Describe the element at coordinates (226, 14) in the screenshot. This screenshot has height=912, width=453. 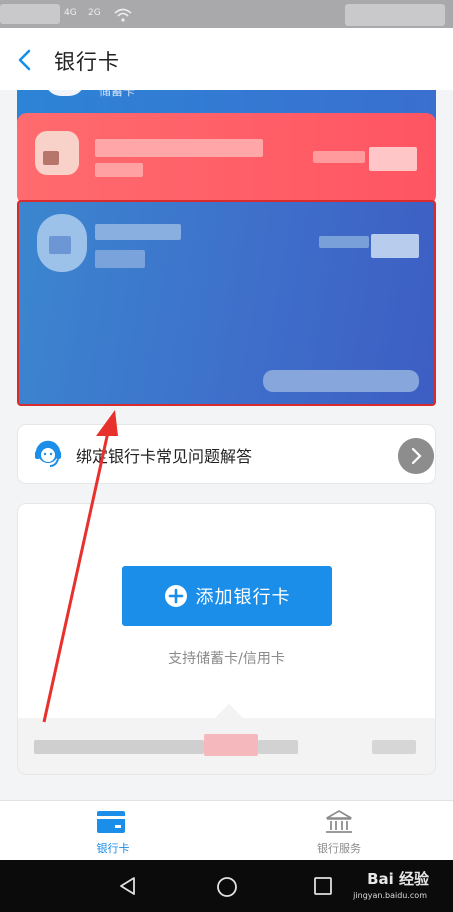
I see `status-bar: 4G 2G` at that location.